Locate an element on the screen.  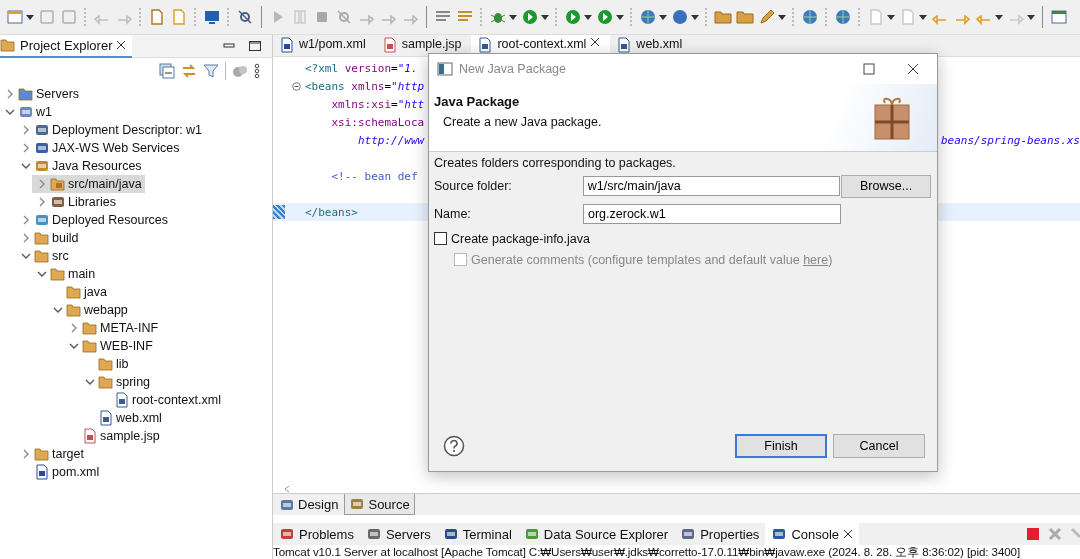
run-tools-icon is located at coordinates (605, 17).